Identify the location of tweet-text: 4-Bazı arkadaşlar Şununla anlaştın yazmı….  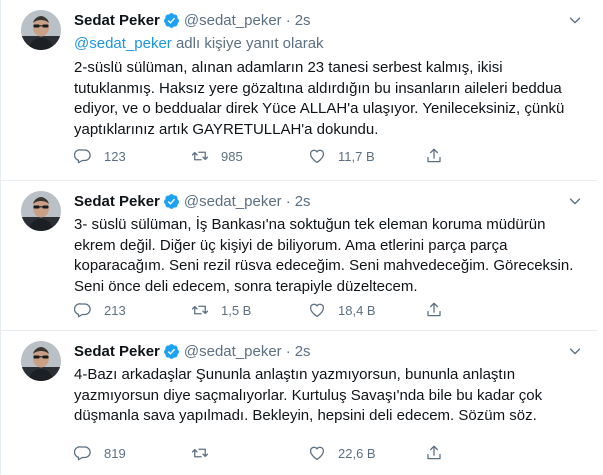
(308, 395).